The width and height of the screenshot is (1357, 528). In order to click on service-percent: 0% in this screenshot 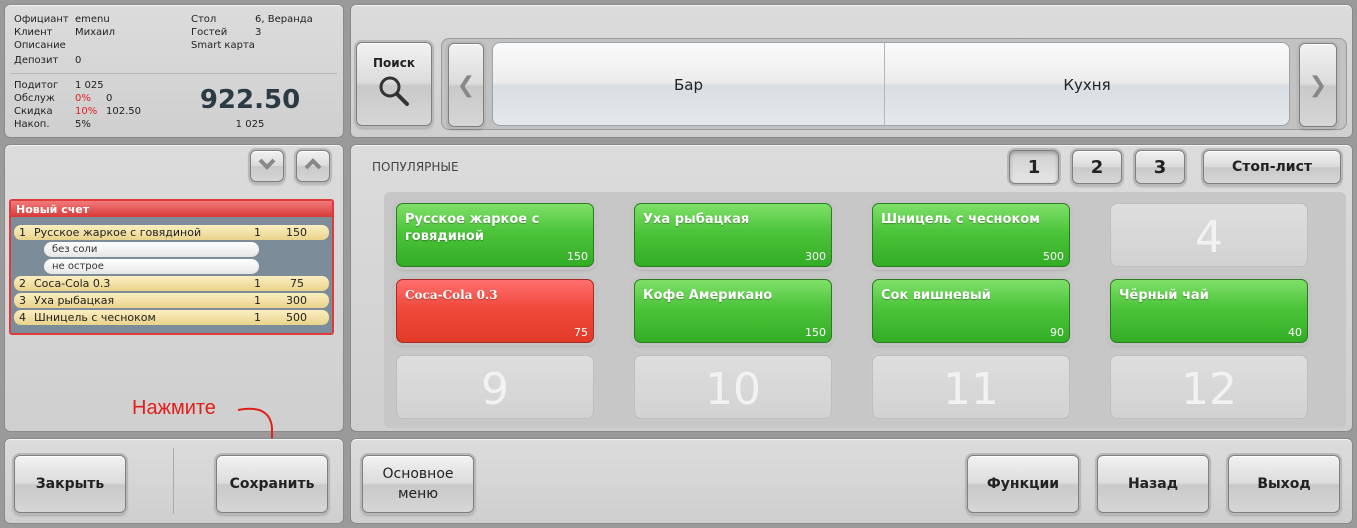, I will do `click(83, 98)`.